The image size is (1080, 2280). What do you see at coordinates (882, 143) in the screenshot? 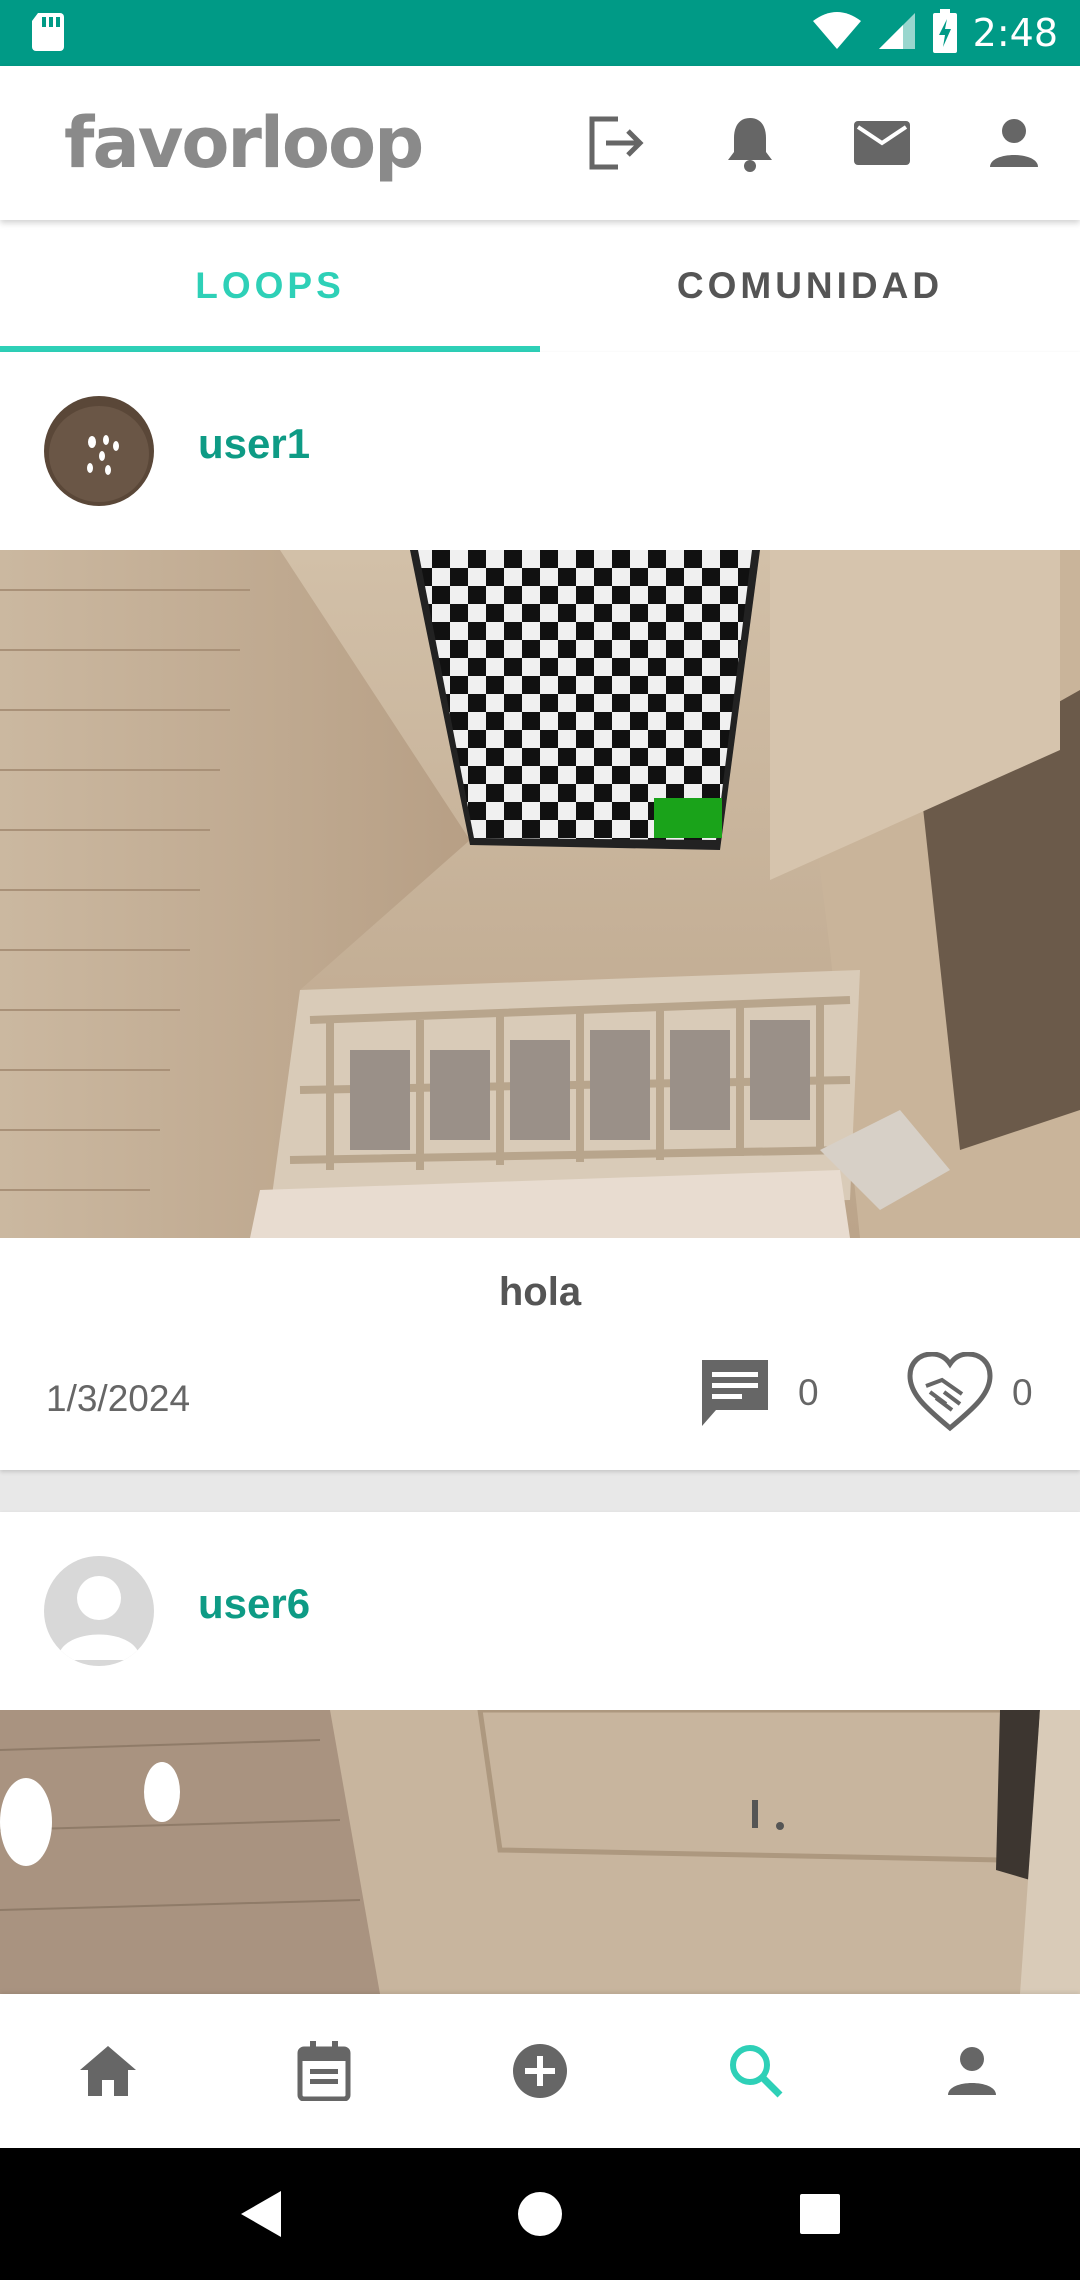
I see `mail-icon` at bounding box center [882, 143].